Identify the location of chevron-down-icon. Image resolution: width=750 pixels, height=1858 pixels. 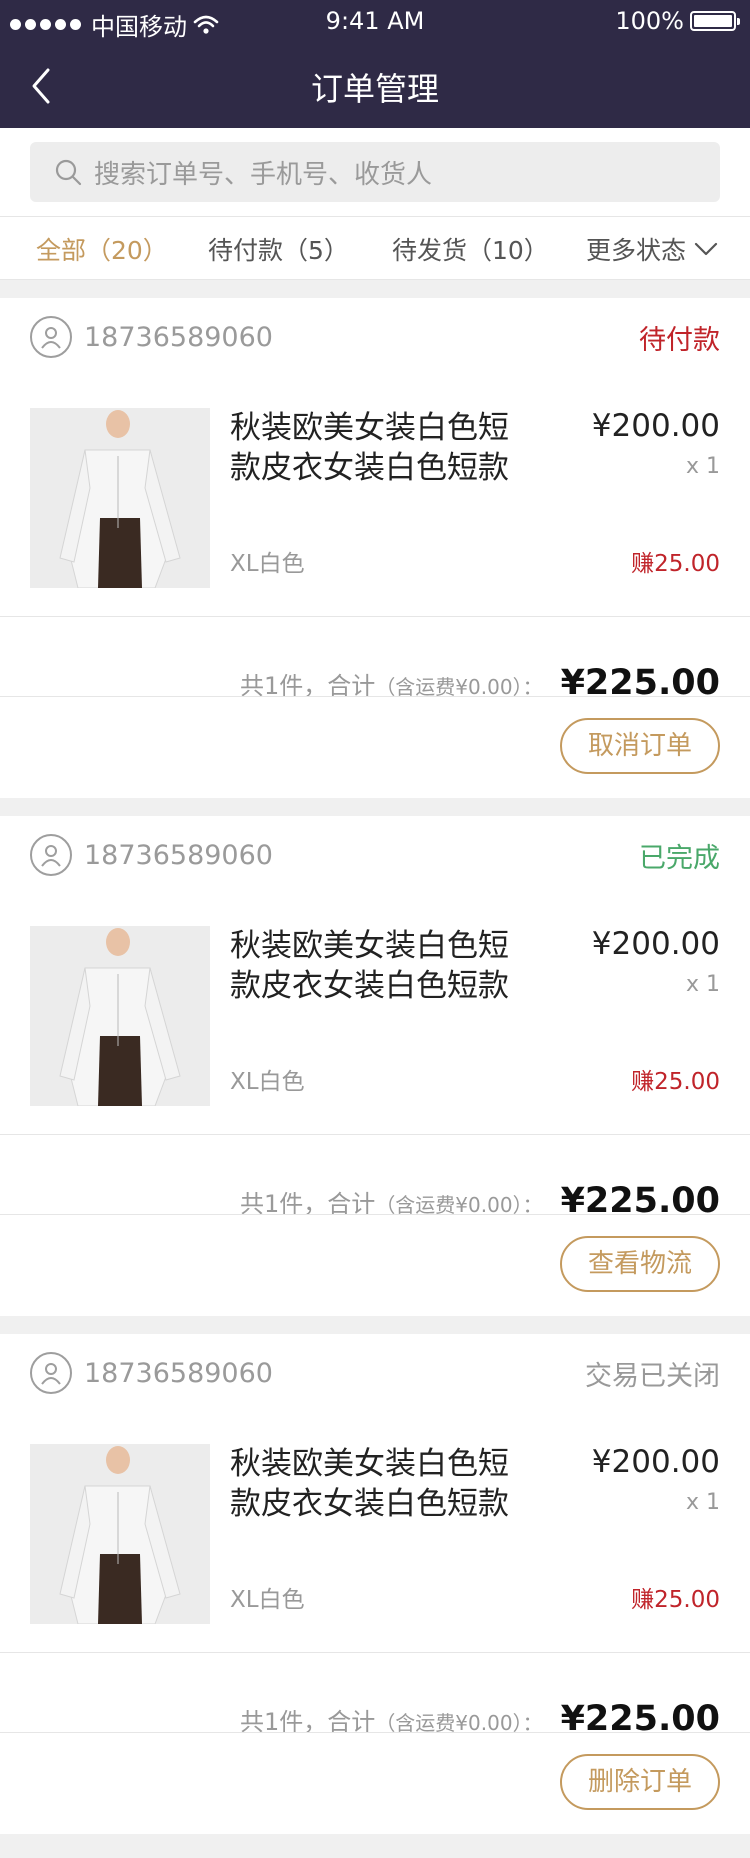
(706, 249).